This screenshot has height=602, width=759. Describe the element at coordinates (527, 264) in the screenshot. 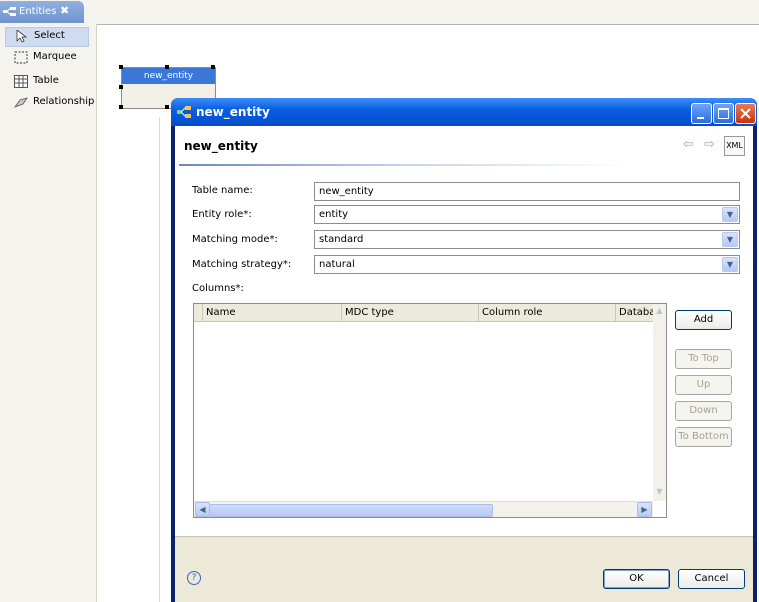

I see `matching-strategy-select: natural ▼` at that location.